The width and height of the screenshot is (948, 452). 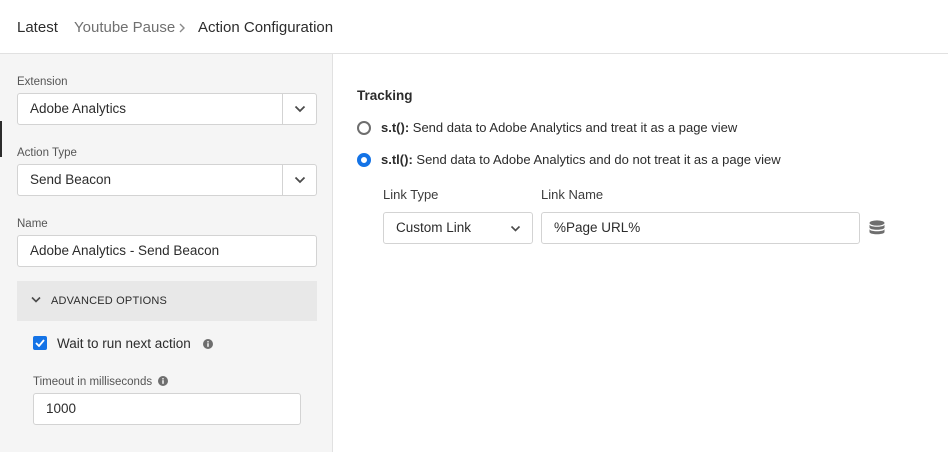 What do you see at coordinates (397, 159) in the screenshot?
I see `radio-link-tracking-code: s.tl():` at bounding box center [397, 159].